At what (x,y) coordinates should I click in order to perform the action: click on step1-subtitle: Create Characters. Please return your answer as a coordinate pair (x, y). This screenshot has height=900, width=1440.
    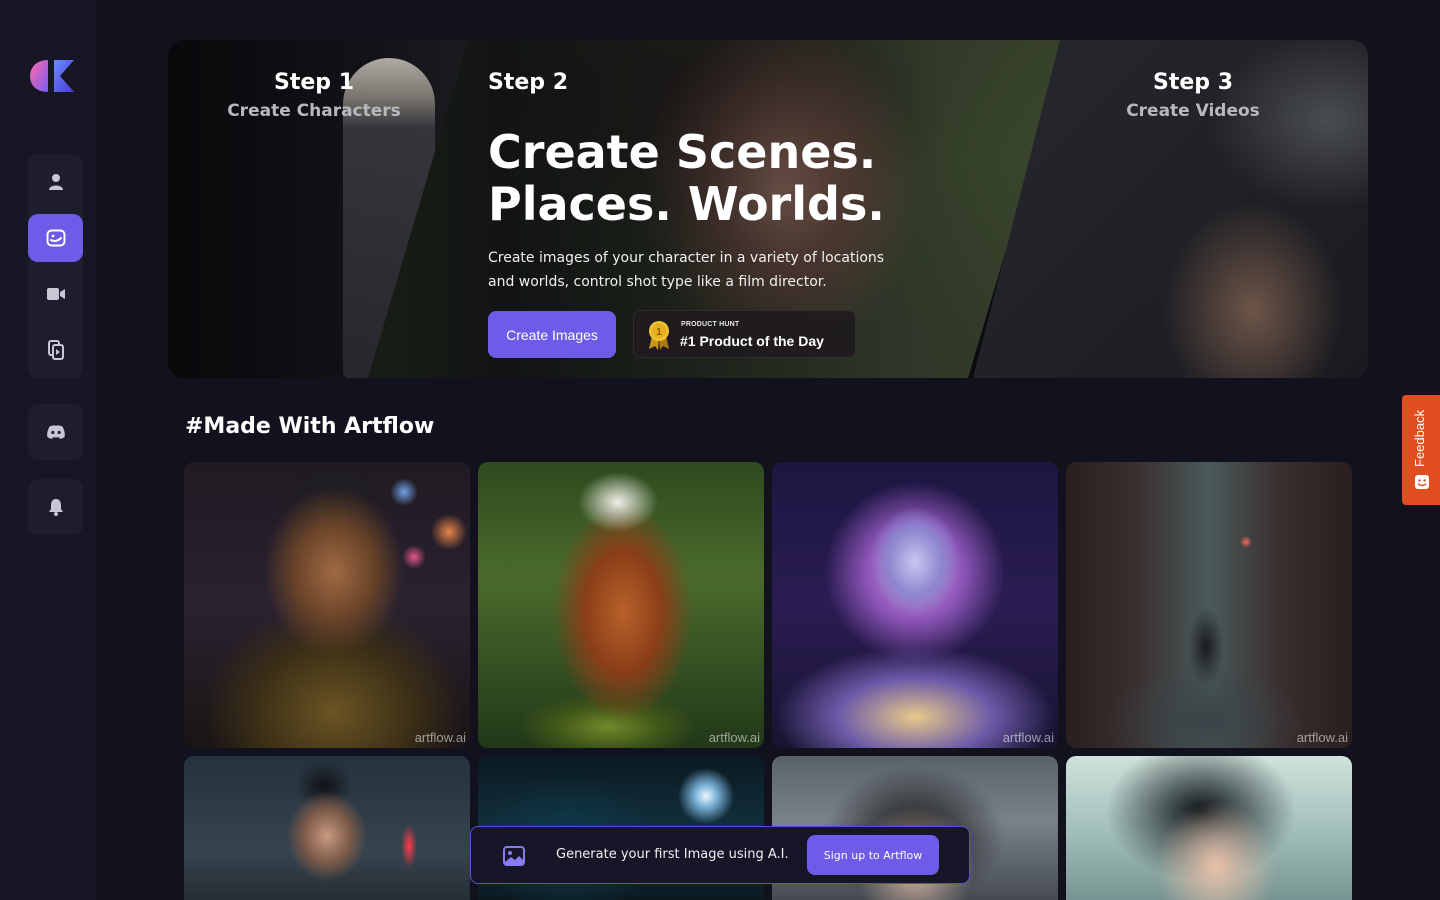
    Looking at the image, I should click on (314, 111).